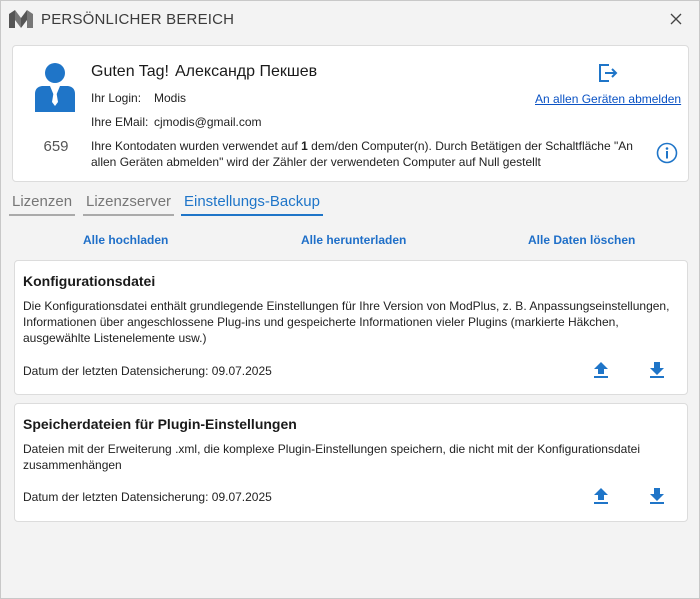 The image size is (700, 599). What do you see at coordinates (125, 240) in the screenshot?
I see `upload-all-button: Alle hochladen` at bounding box center [125, 240].